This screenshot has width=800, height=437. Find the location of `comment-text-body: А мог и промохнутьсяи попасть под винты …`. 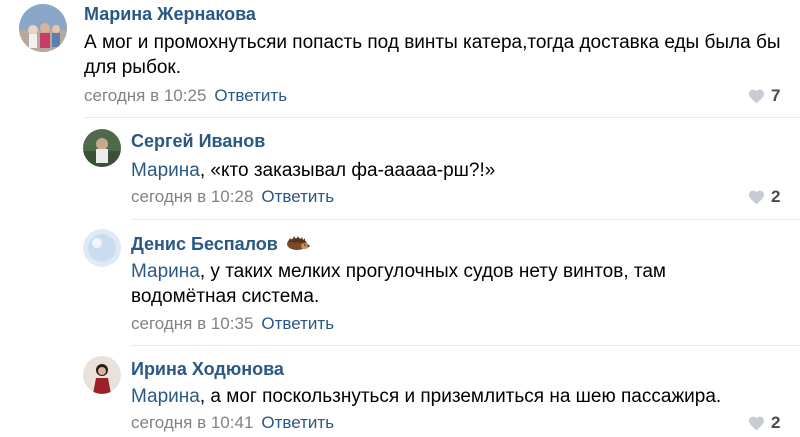

comment-text-body: А мог и промохнутьсяи попасть под винты … is located at coordinates (432, 55).